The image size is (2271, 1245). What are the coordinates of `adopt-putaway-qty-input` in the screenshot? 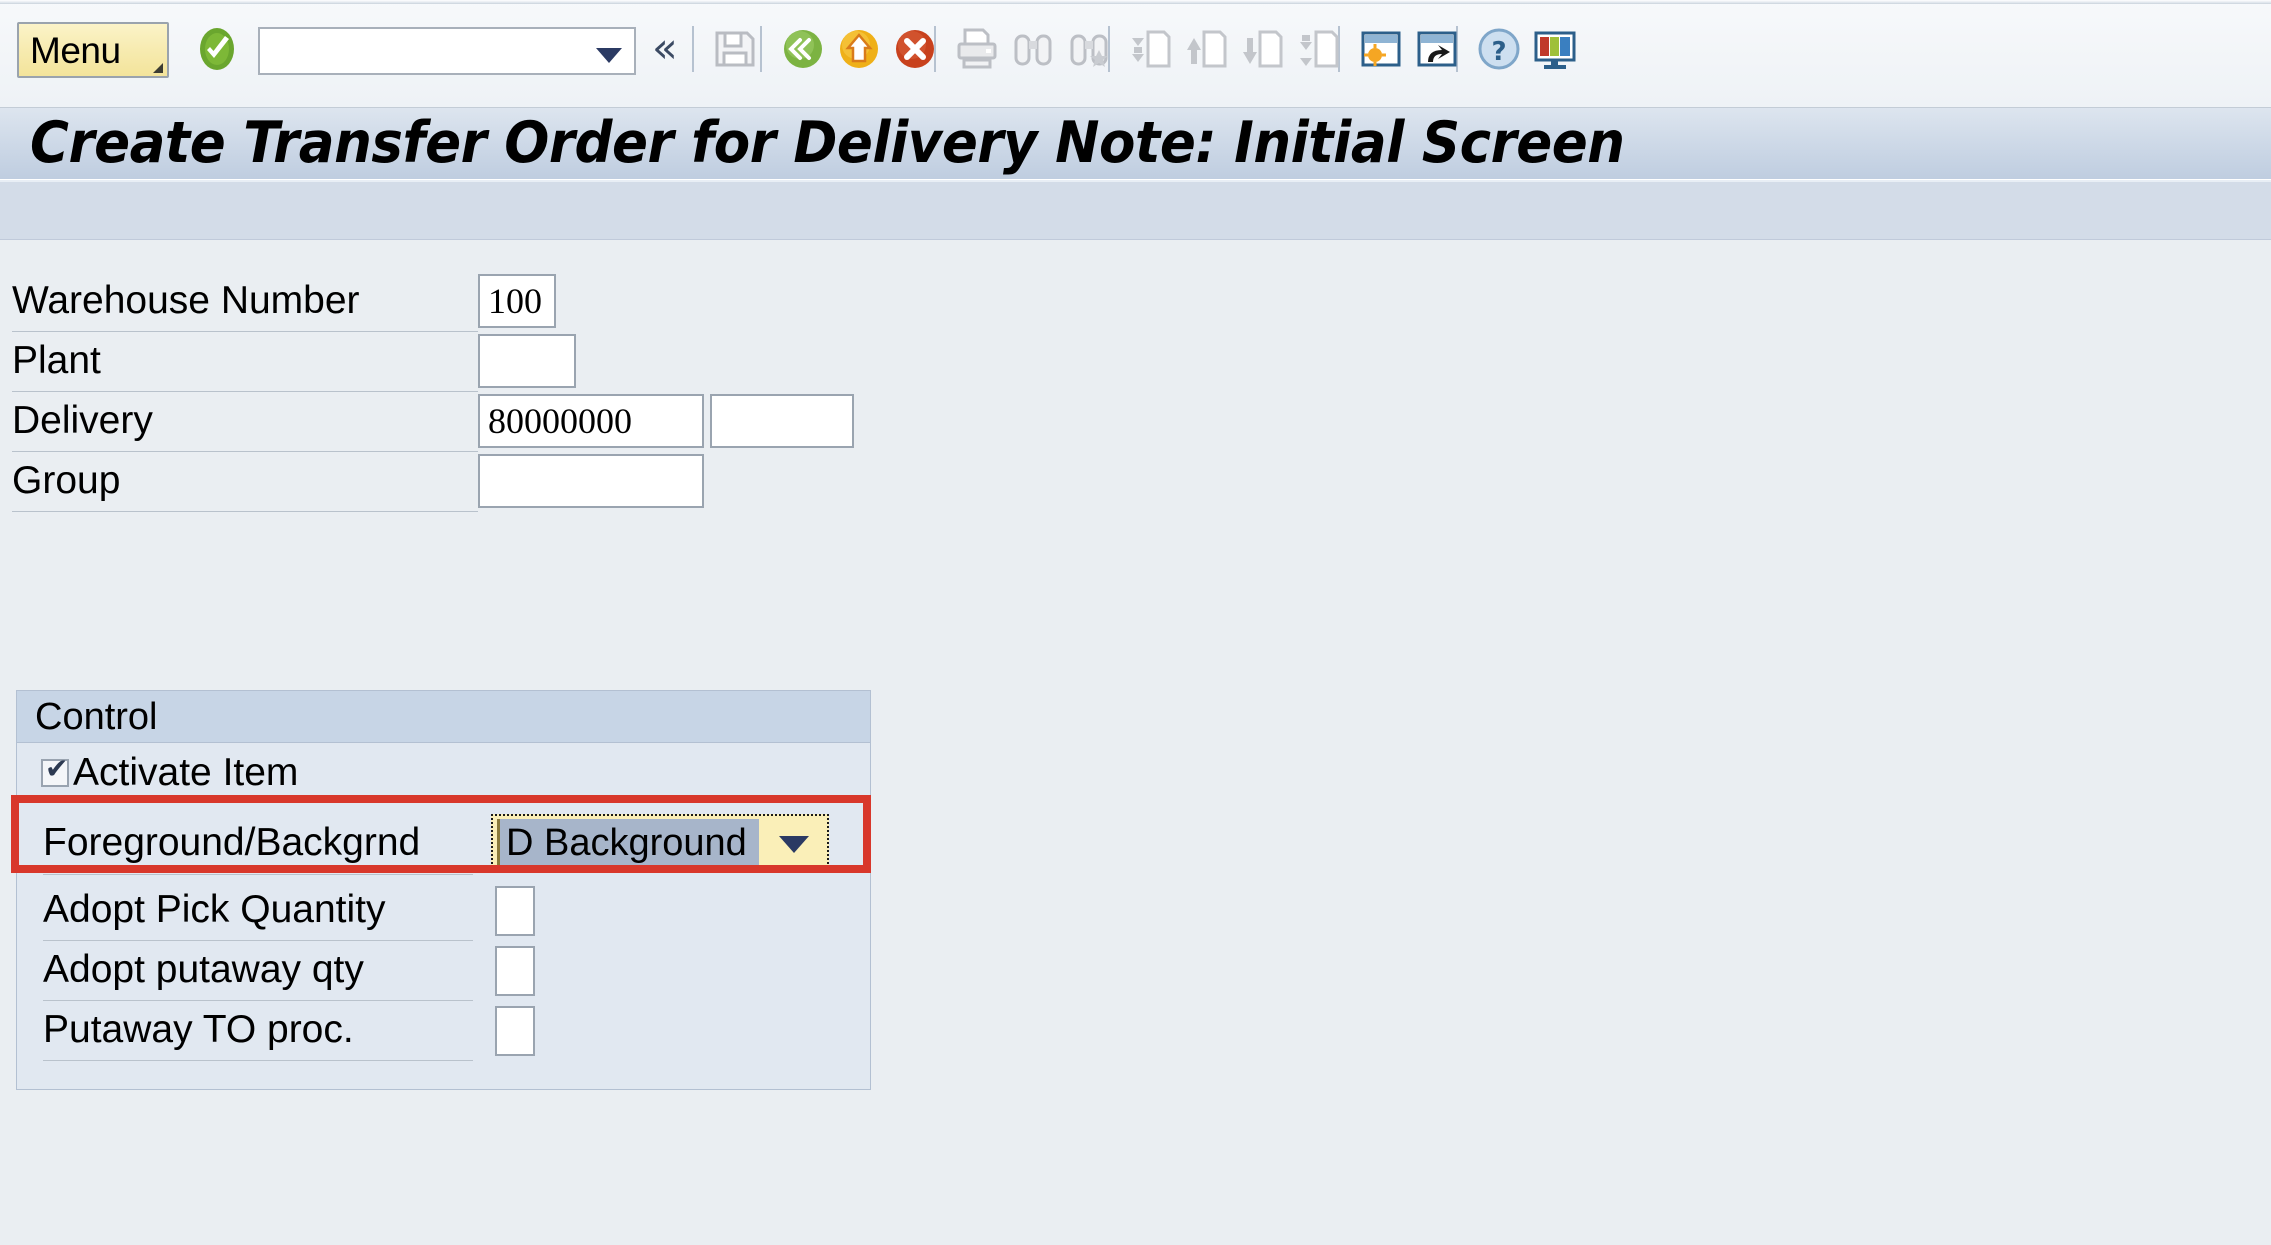 It's located at (515, 971).